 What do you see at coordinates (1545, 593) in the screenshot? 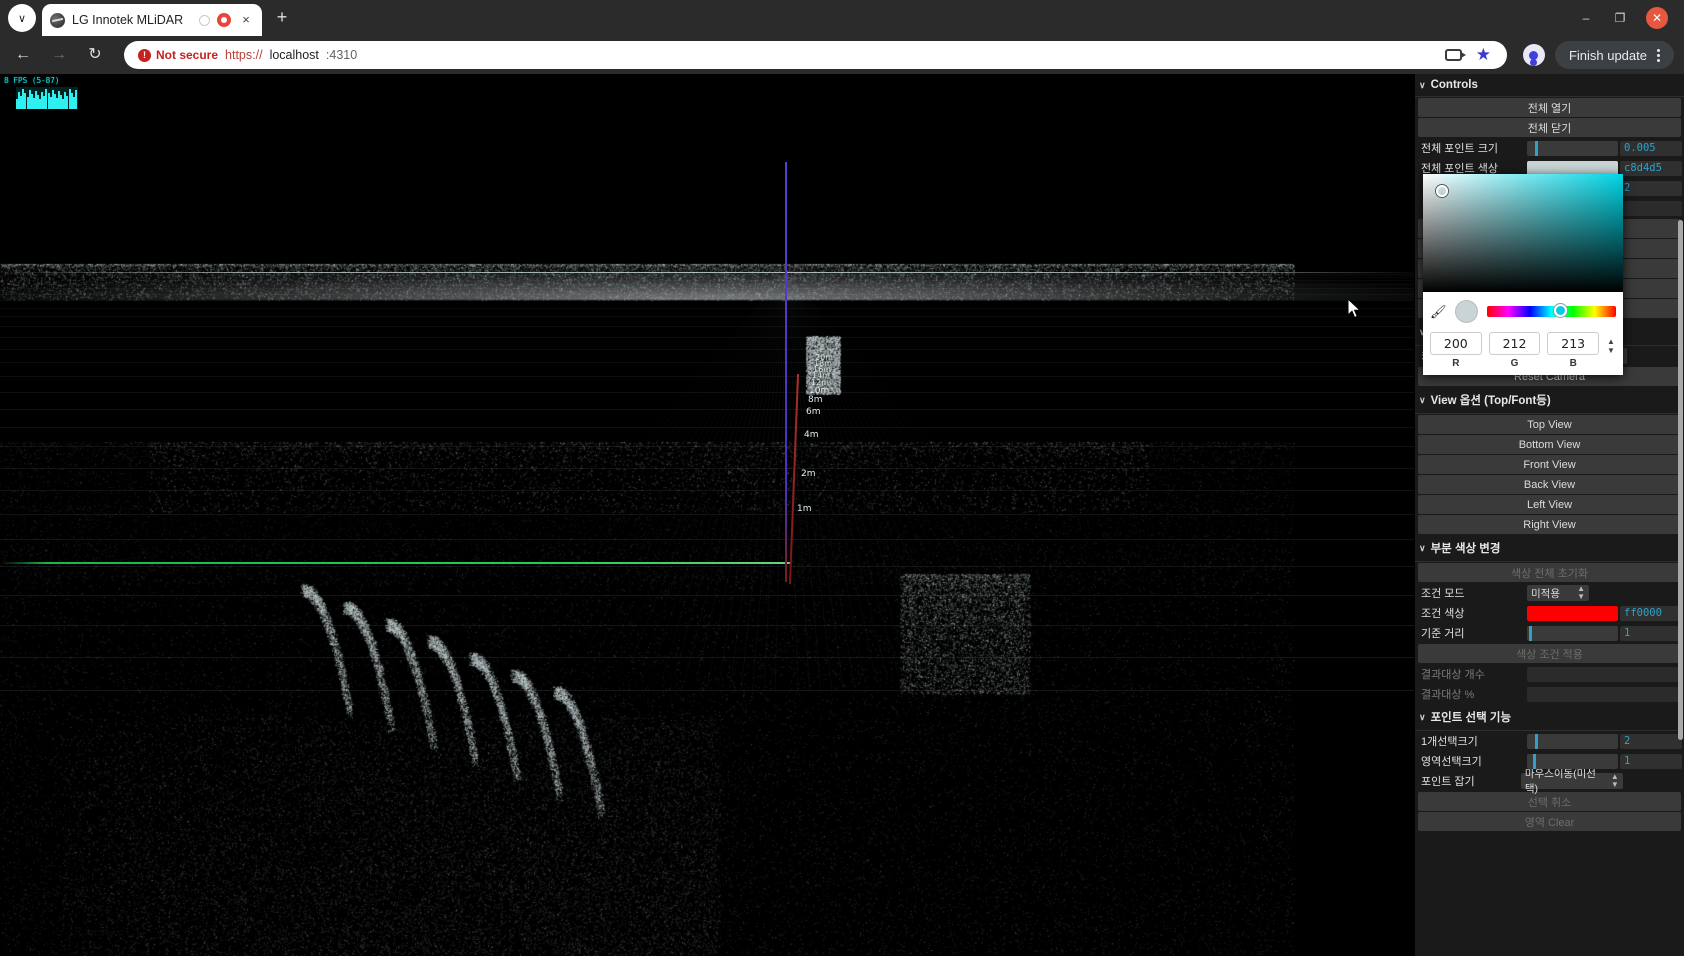
I see `condition-mode-value: 미적용` at bounding box center [1545, 593].